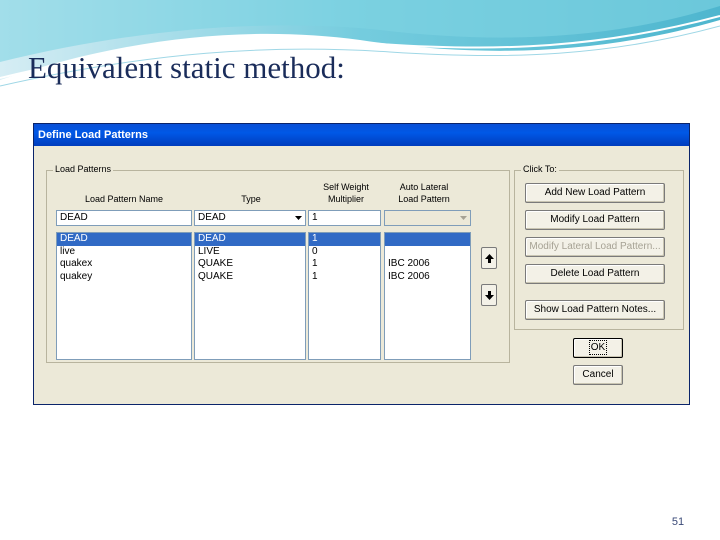 Image resolution: width=720 pixels, height=540 pixels. Describe the element at coordinates (344, 252) in the screenshot. I see `list-item: 0` at that location.